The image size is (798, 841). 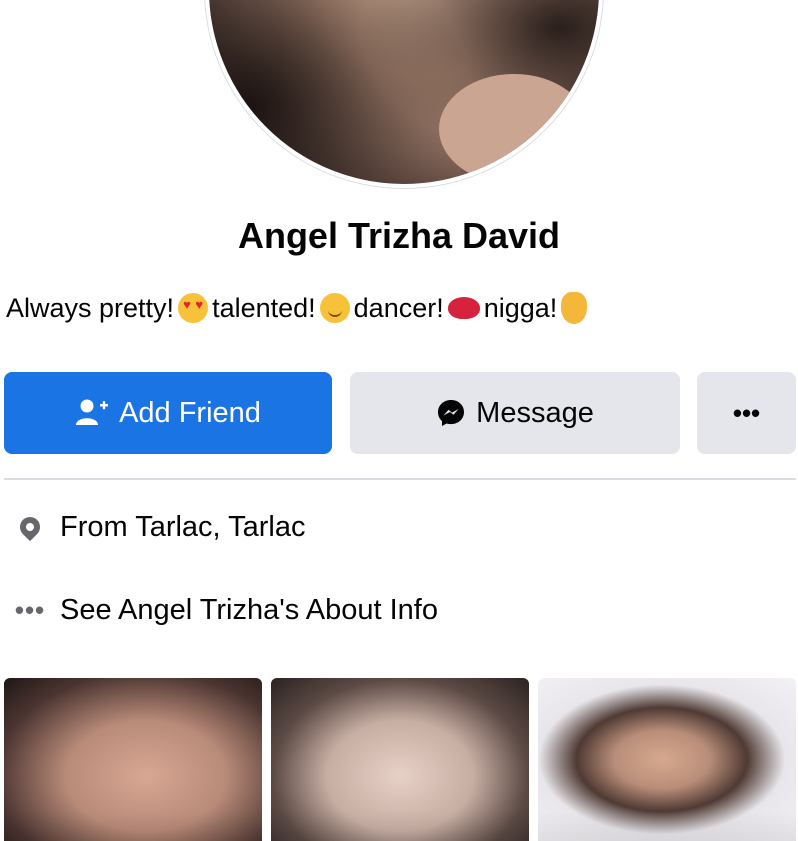 What do you see at coordinates (90, 307) in the screenshot?
I see `bio-text-1: Always pretty!` at bounding box center [90, 307].